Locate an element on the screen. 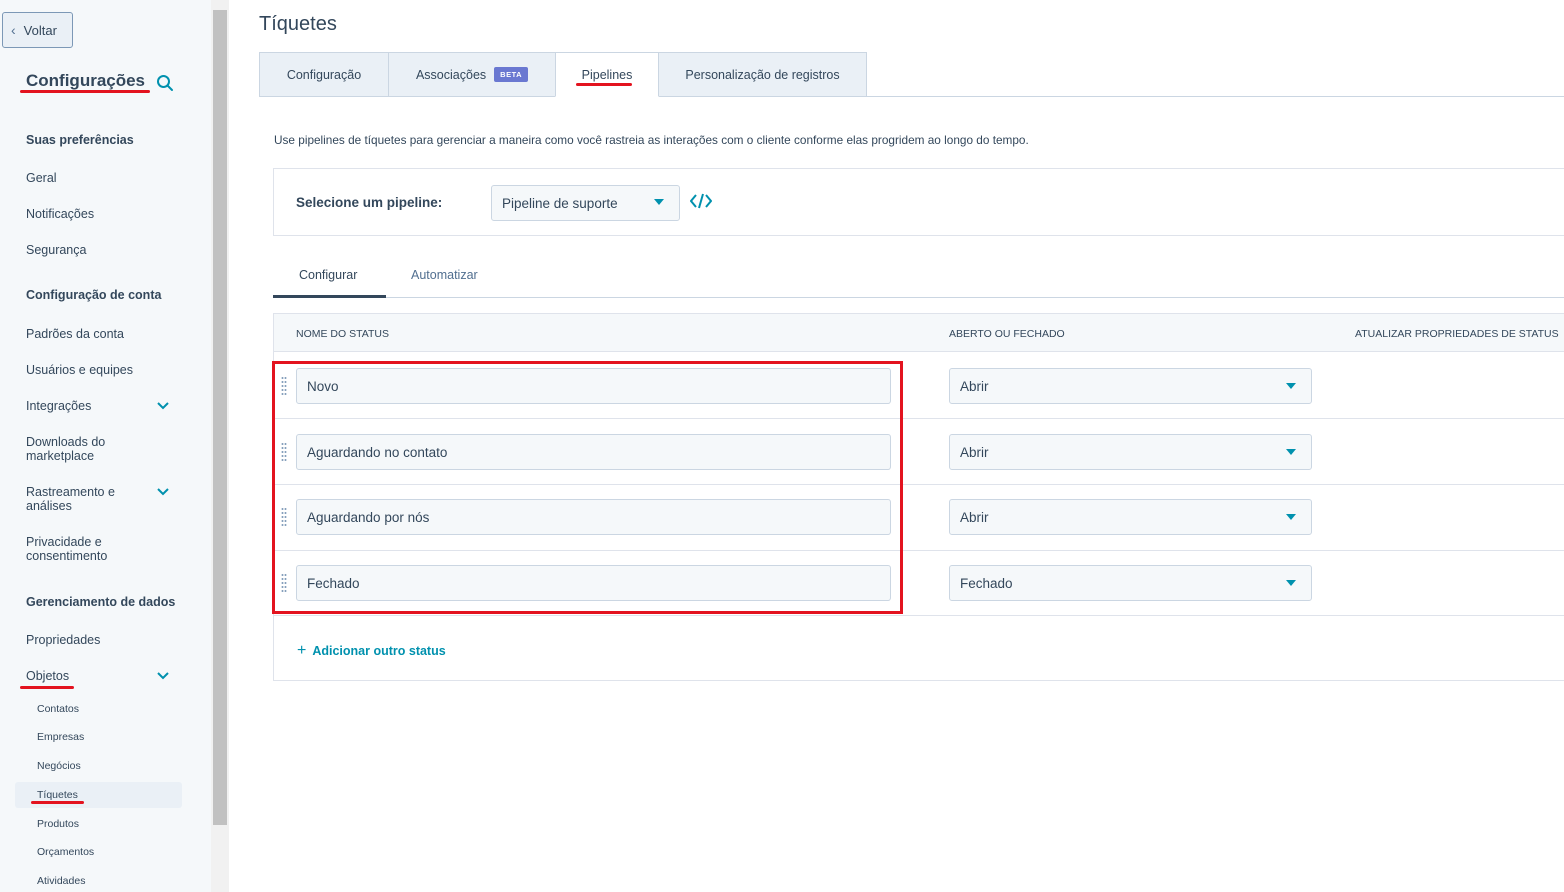 The height and width of the screenshot is (892, 1564). add-status-button: + Adicionar outro status is located at coordinates (371, 651).